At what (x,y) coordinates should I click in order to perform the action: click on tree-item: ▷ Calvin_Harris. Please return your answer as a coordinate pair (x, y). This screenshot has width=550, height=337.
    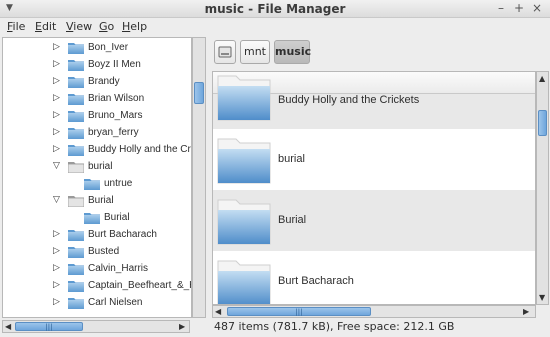
    Looking at the image, I should click on (97, 269).